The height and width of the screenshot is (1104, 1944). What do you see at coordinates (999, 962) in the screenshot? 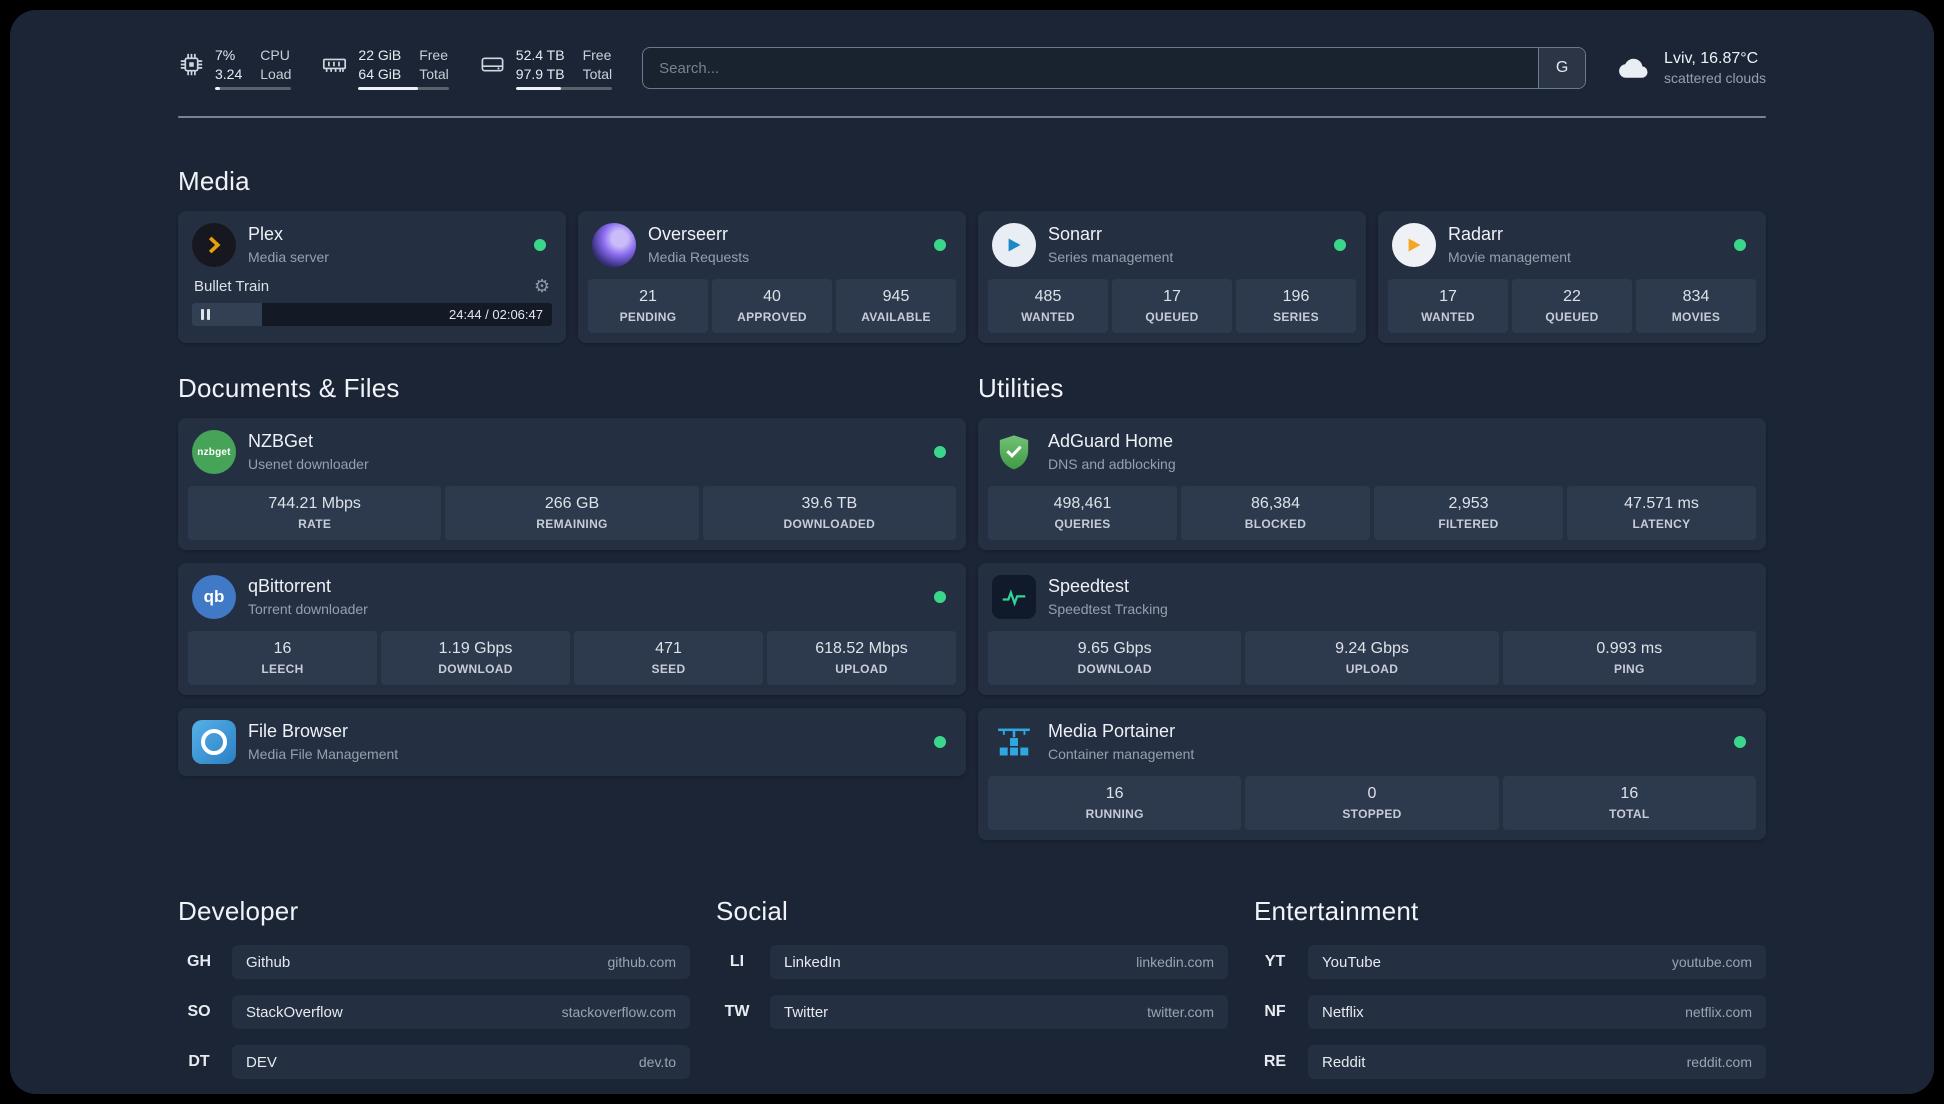
I see `bookmark-link-linkedin: LinkedIn linkedin.com` at bounding box center [999, 962].